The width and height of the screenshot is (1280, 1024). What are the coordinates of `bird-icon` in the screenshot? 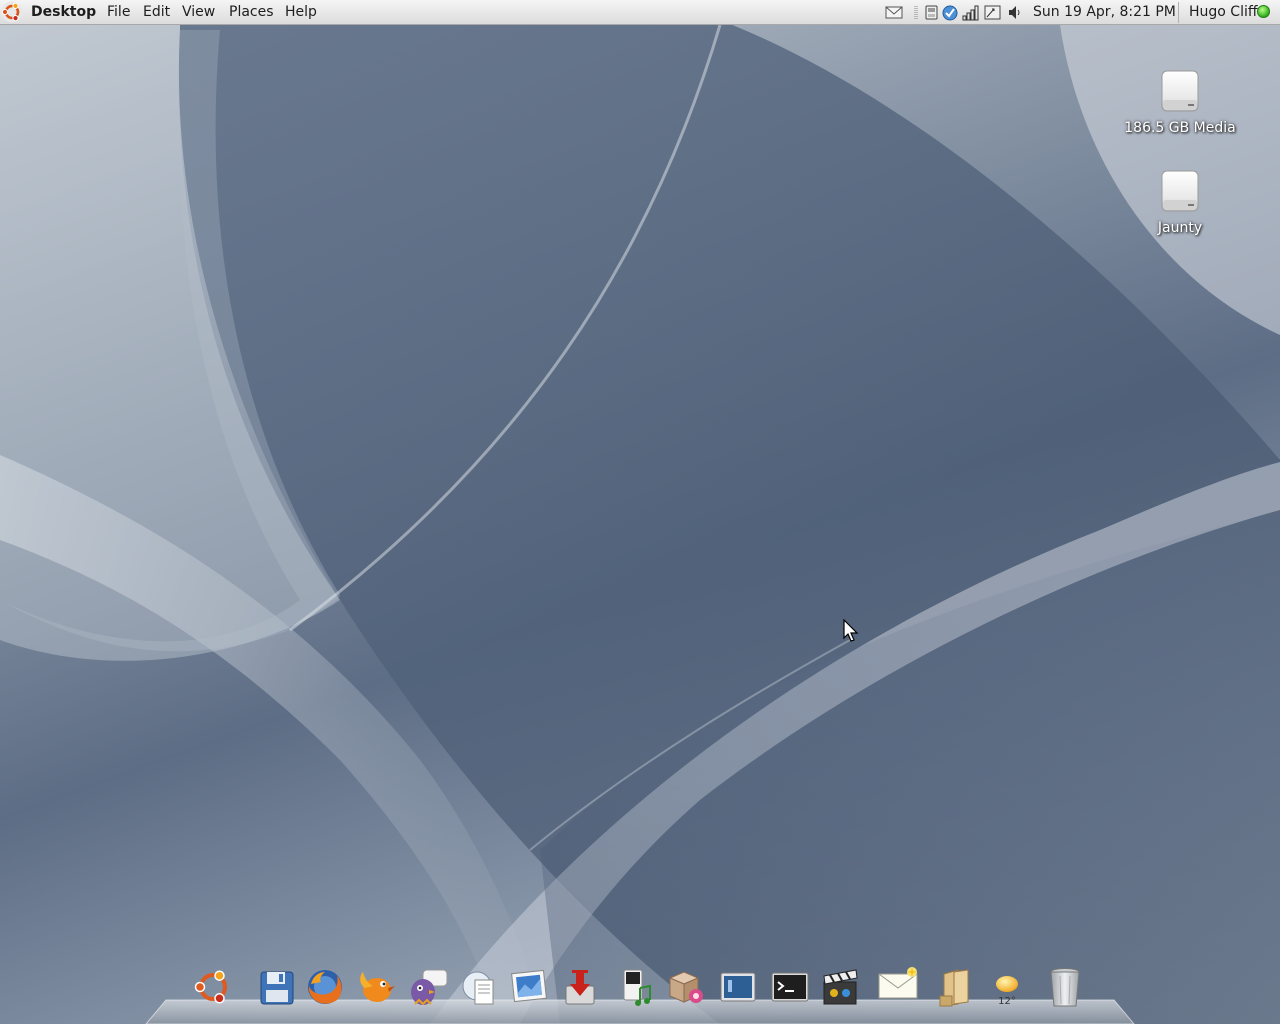 It's located at (377, 987).